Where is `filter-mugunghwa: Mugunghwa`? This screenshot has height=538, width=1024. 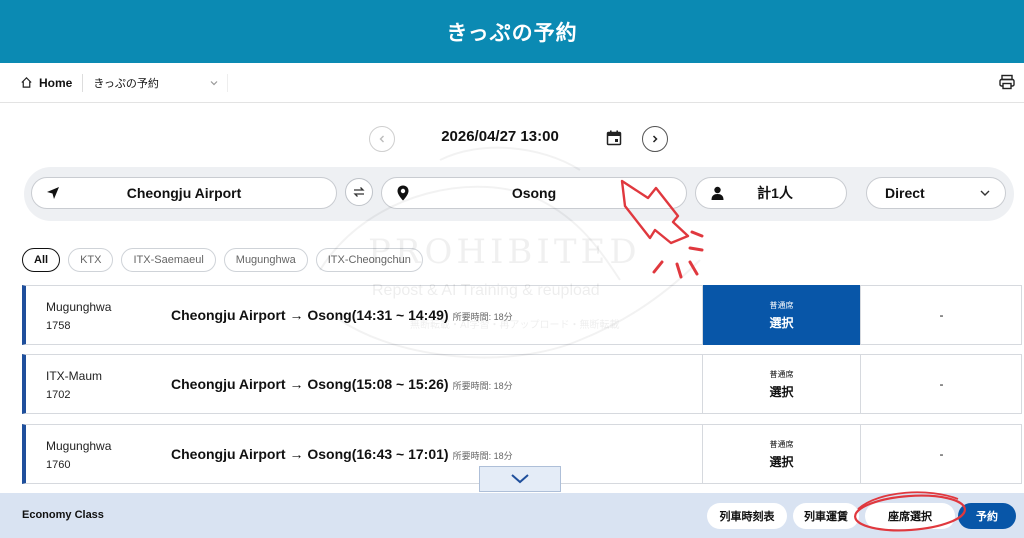 filter-mugunghwa: Mugunghwa is located at coordinates (265, 260).